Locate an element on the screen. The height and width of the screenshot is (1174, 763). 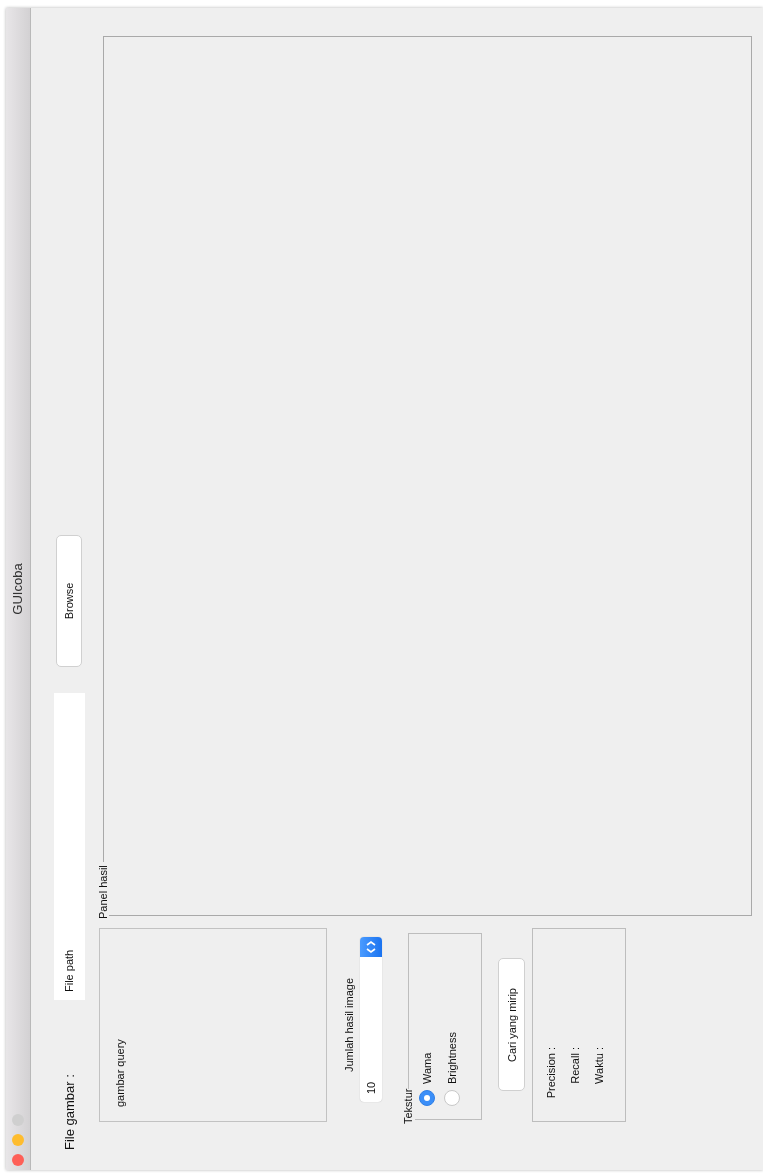
results-panel-title: Panel hasil is located at coordinates (103, 890).